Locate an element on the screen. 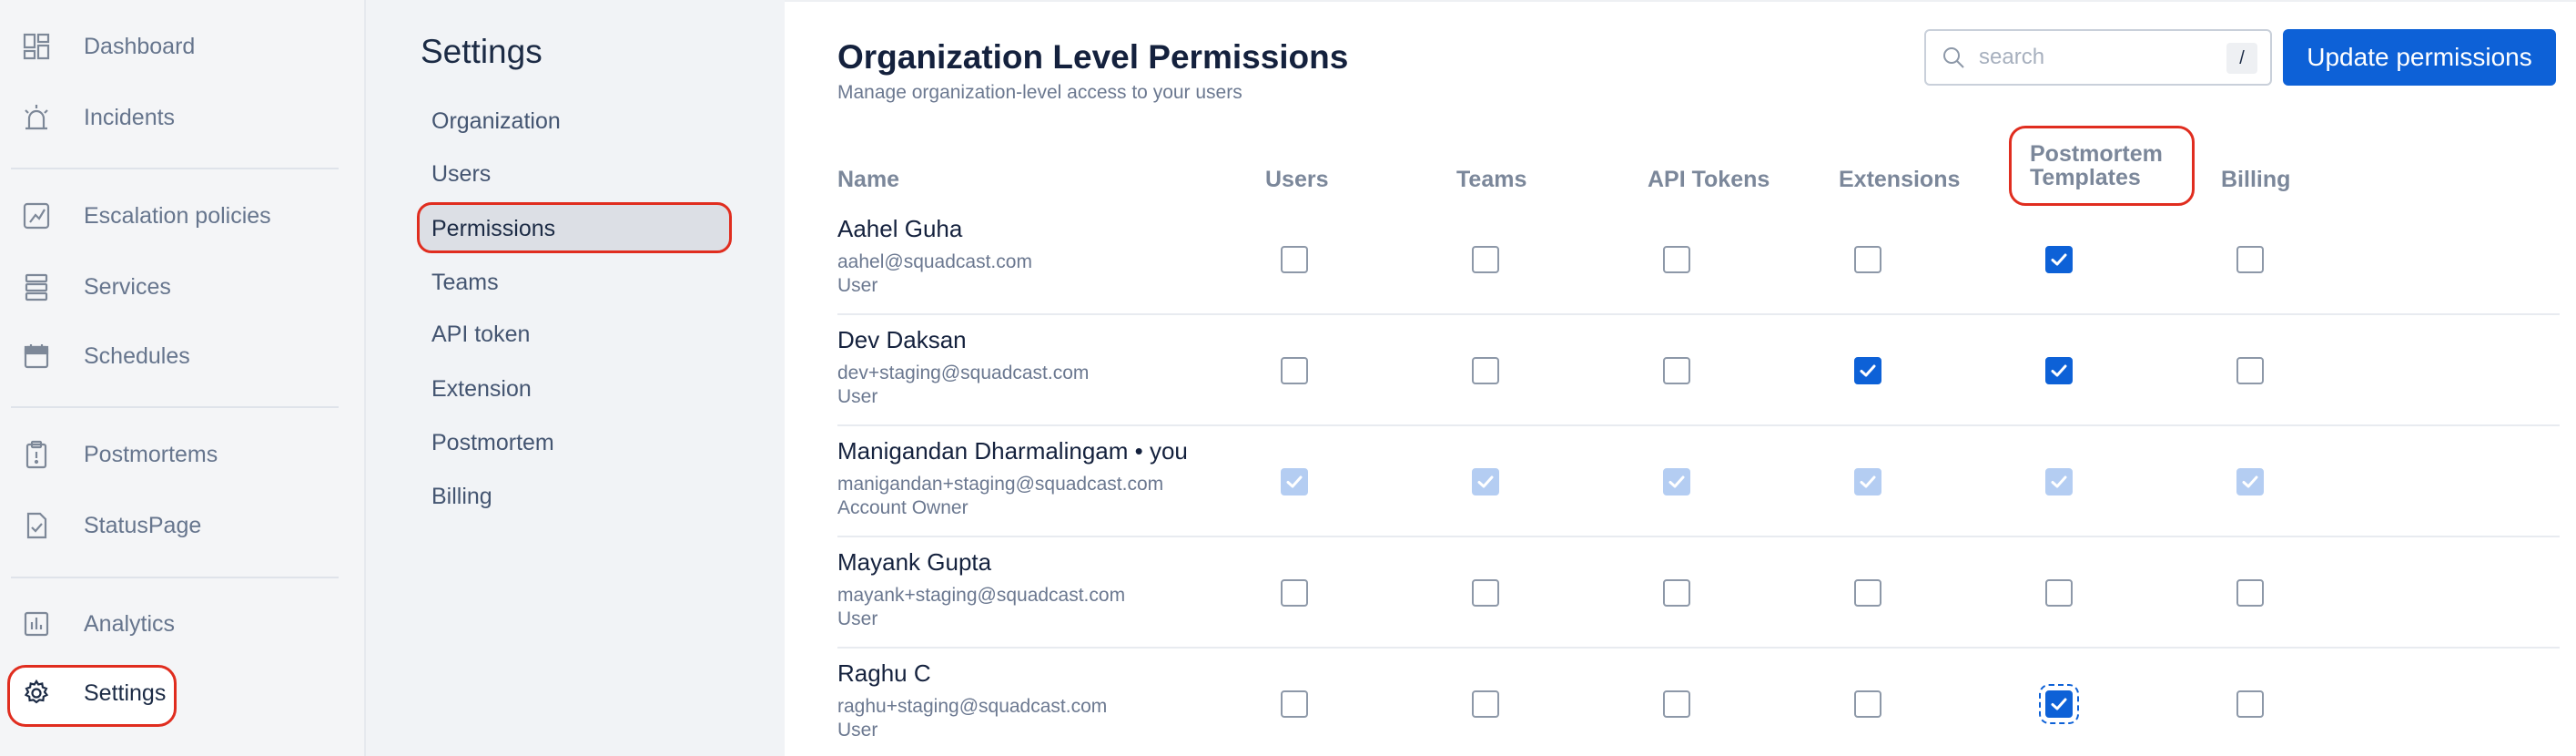 The image size is (2576, 756). search-box: / is located at coordinates (2098, 57).